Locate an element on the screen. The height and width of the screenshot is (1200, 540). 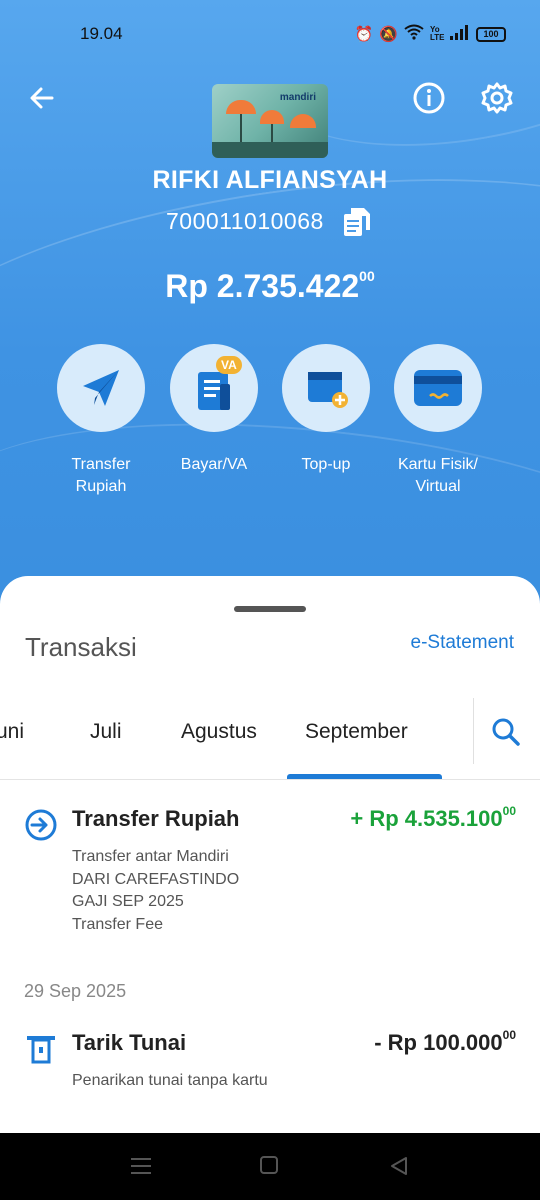
transfer-in-icon is located at coordinates (41, 825).